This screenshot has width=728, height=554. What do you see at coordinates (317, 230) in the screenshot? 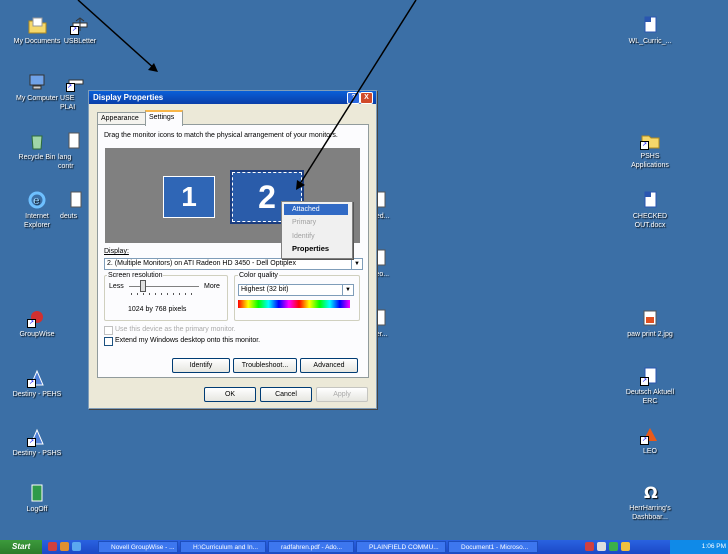
I see `monitor-context-menu: Attached Primary Identify Properties` at bounding box center [317, 230].